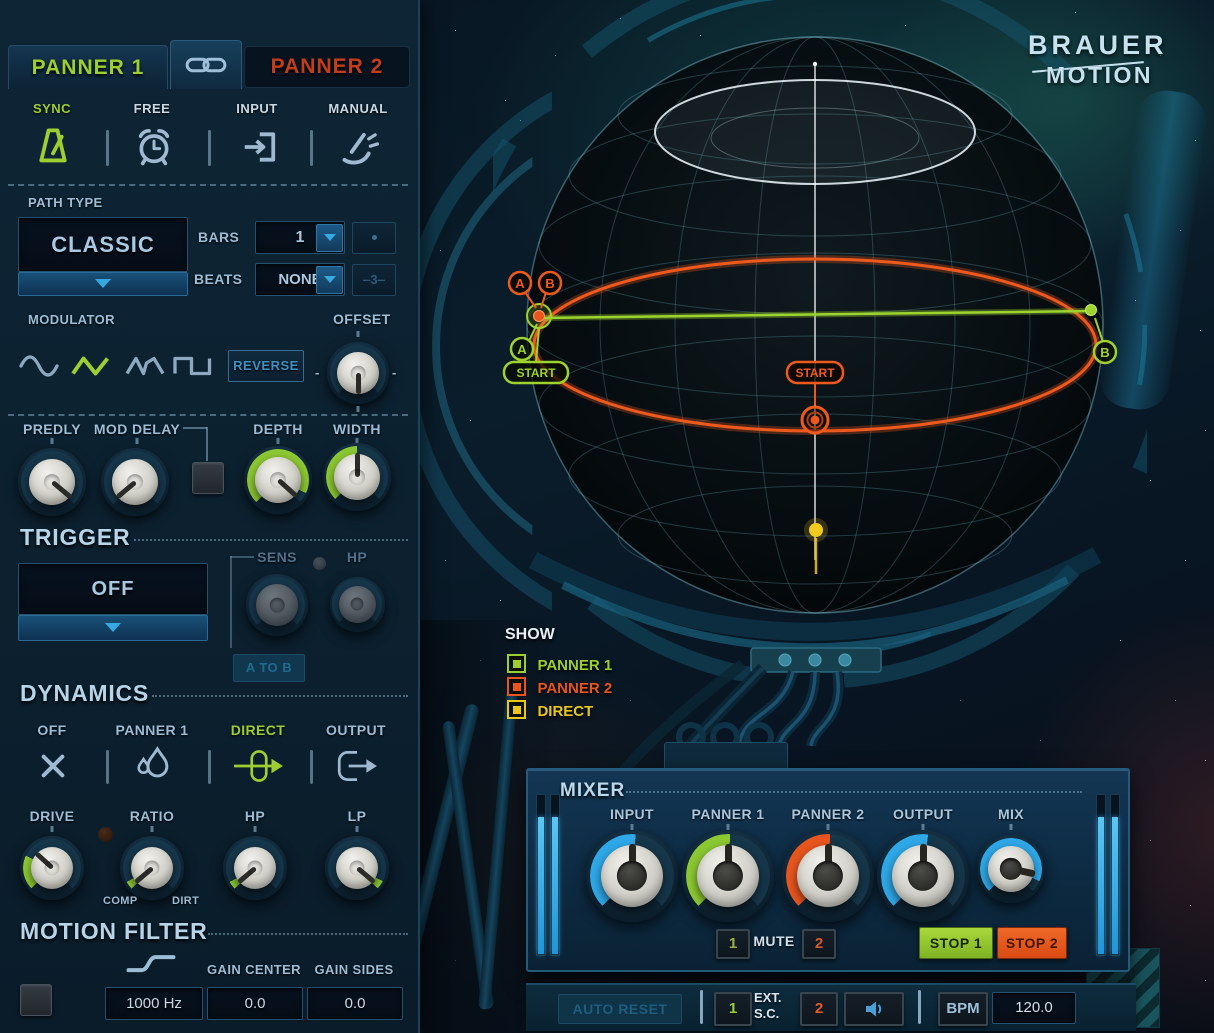  I want to click on dyn-direct-label: DIRECT, so click(258, 730).